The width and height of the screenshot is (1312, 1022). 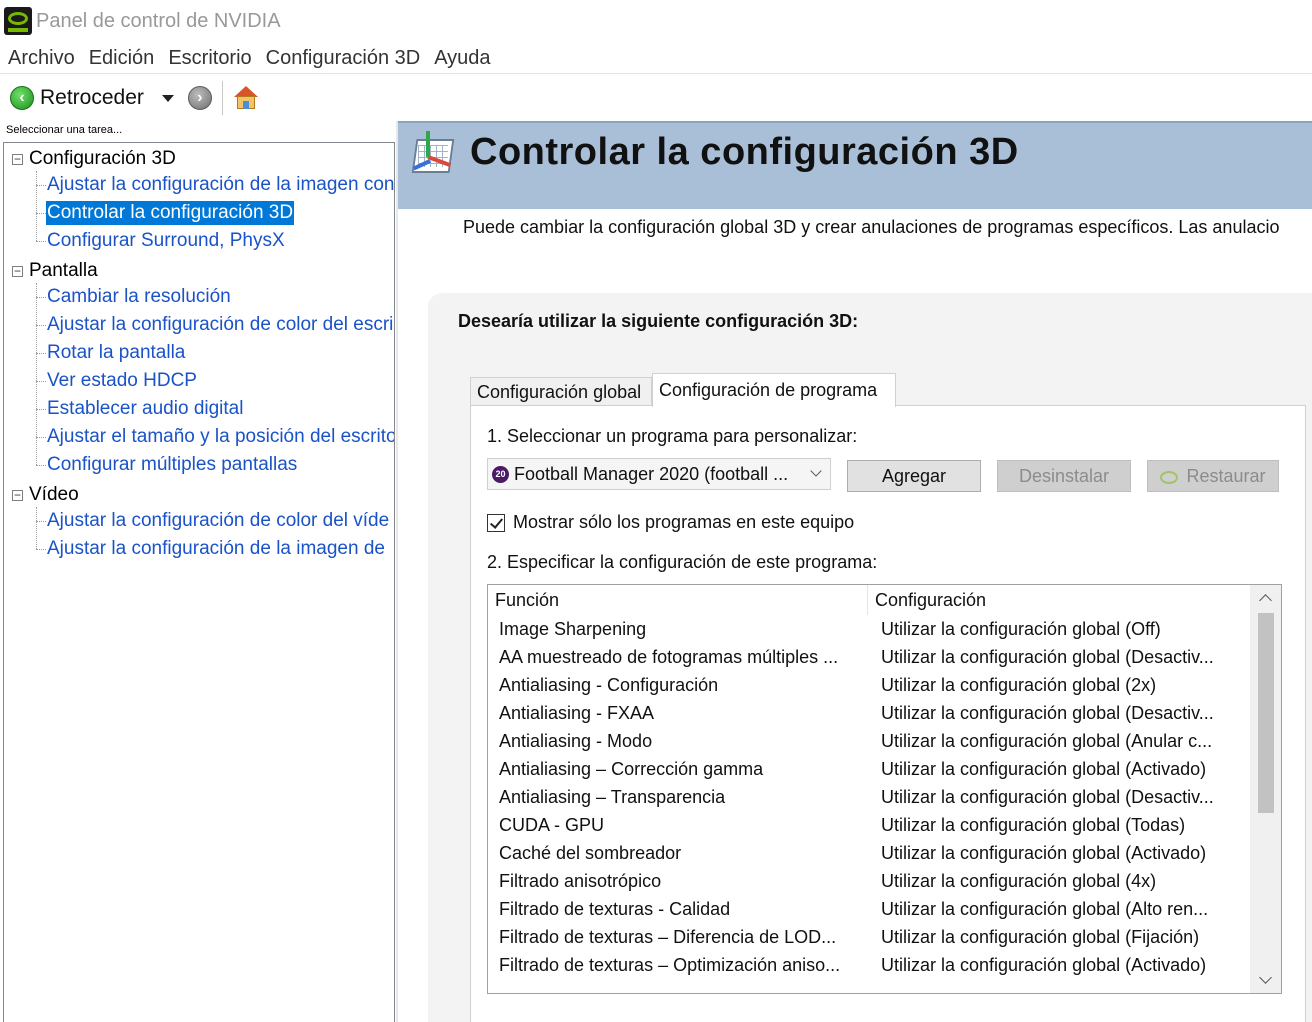 I want to click on menu-configuracion-3d: Configuración 3D, so click(x=343, y=58).